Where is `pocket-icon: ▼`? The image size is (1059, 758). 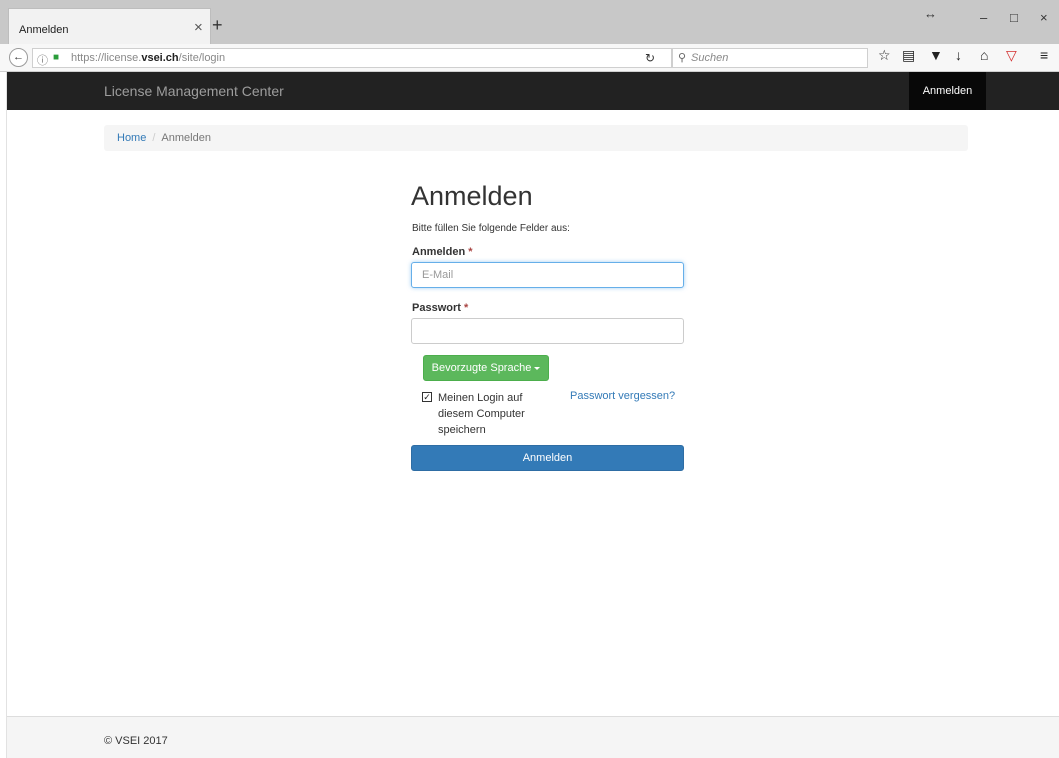
pocket-icon: ▼ is located at coordinates (936, 55).